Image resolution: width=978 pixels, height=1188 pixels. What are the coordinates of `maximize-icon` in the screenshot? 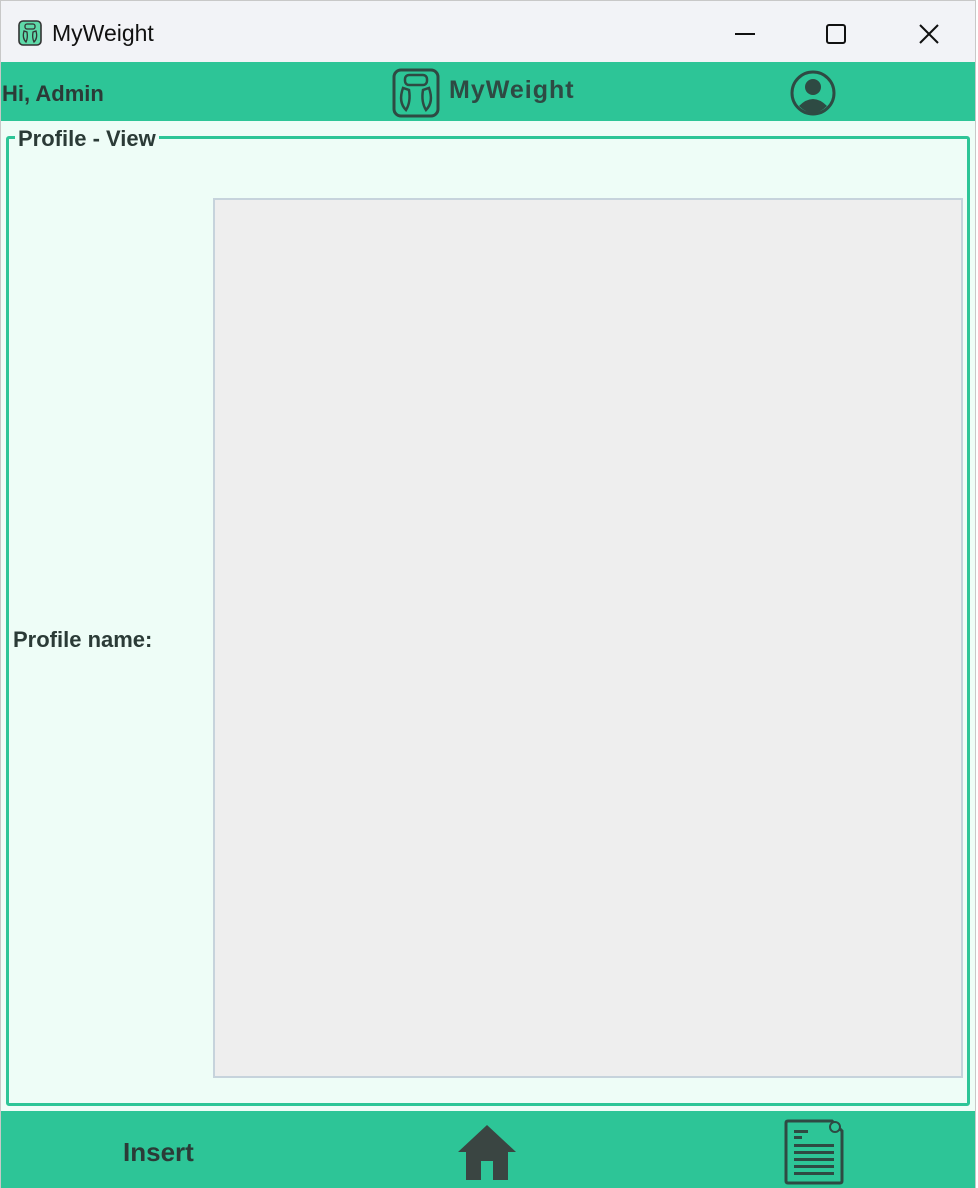 It's located at (836, 34).